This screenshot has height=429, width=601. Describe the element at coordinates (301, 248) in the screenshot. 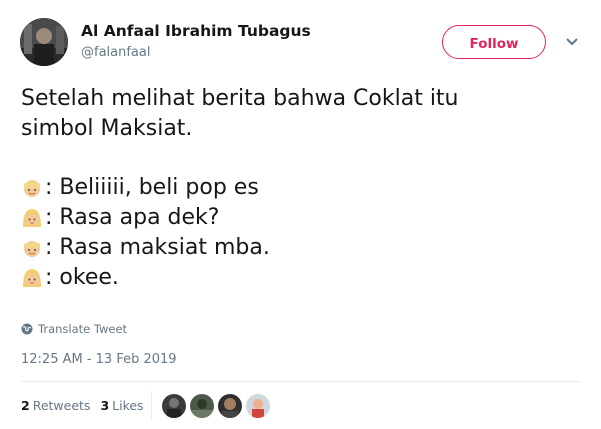

I see `dialogue-line: : Rasa maksiat mba.` at that location.